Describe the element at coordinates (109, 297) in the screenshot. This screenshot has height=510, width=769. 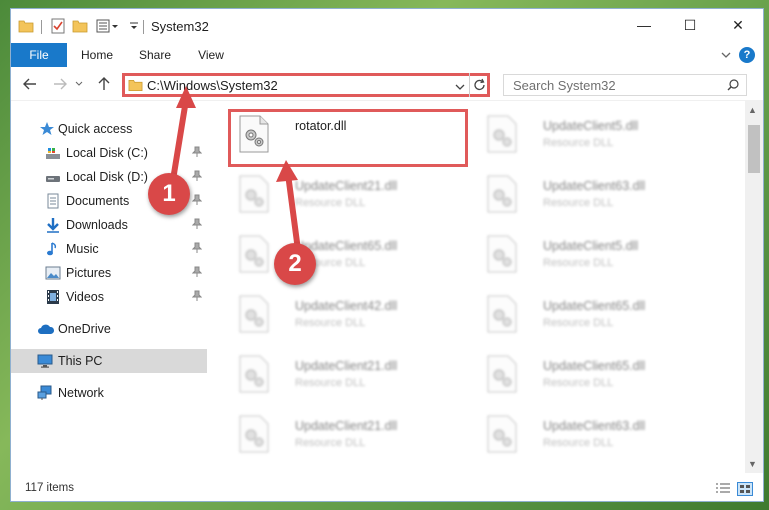
I see `sidebar-item-videos: Videos` at that location.